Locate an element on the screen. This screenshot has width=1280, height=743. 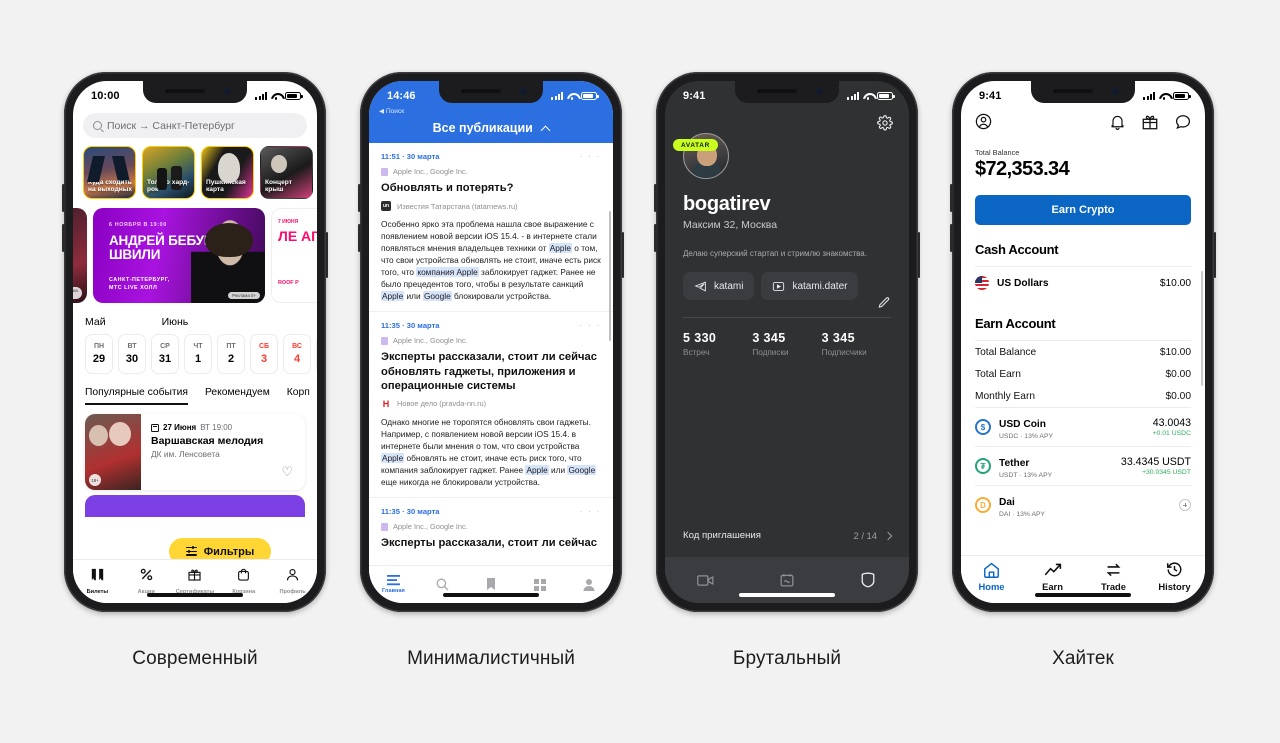
story-card: Концерт крыш is located at coordinates (286, 172).